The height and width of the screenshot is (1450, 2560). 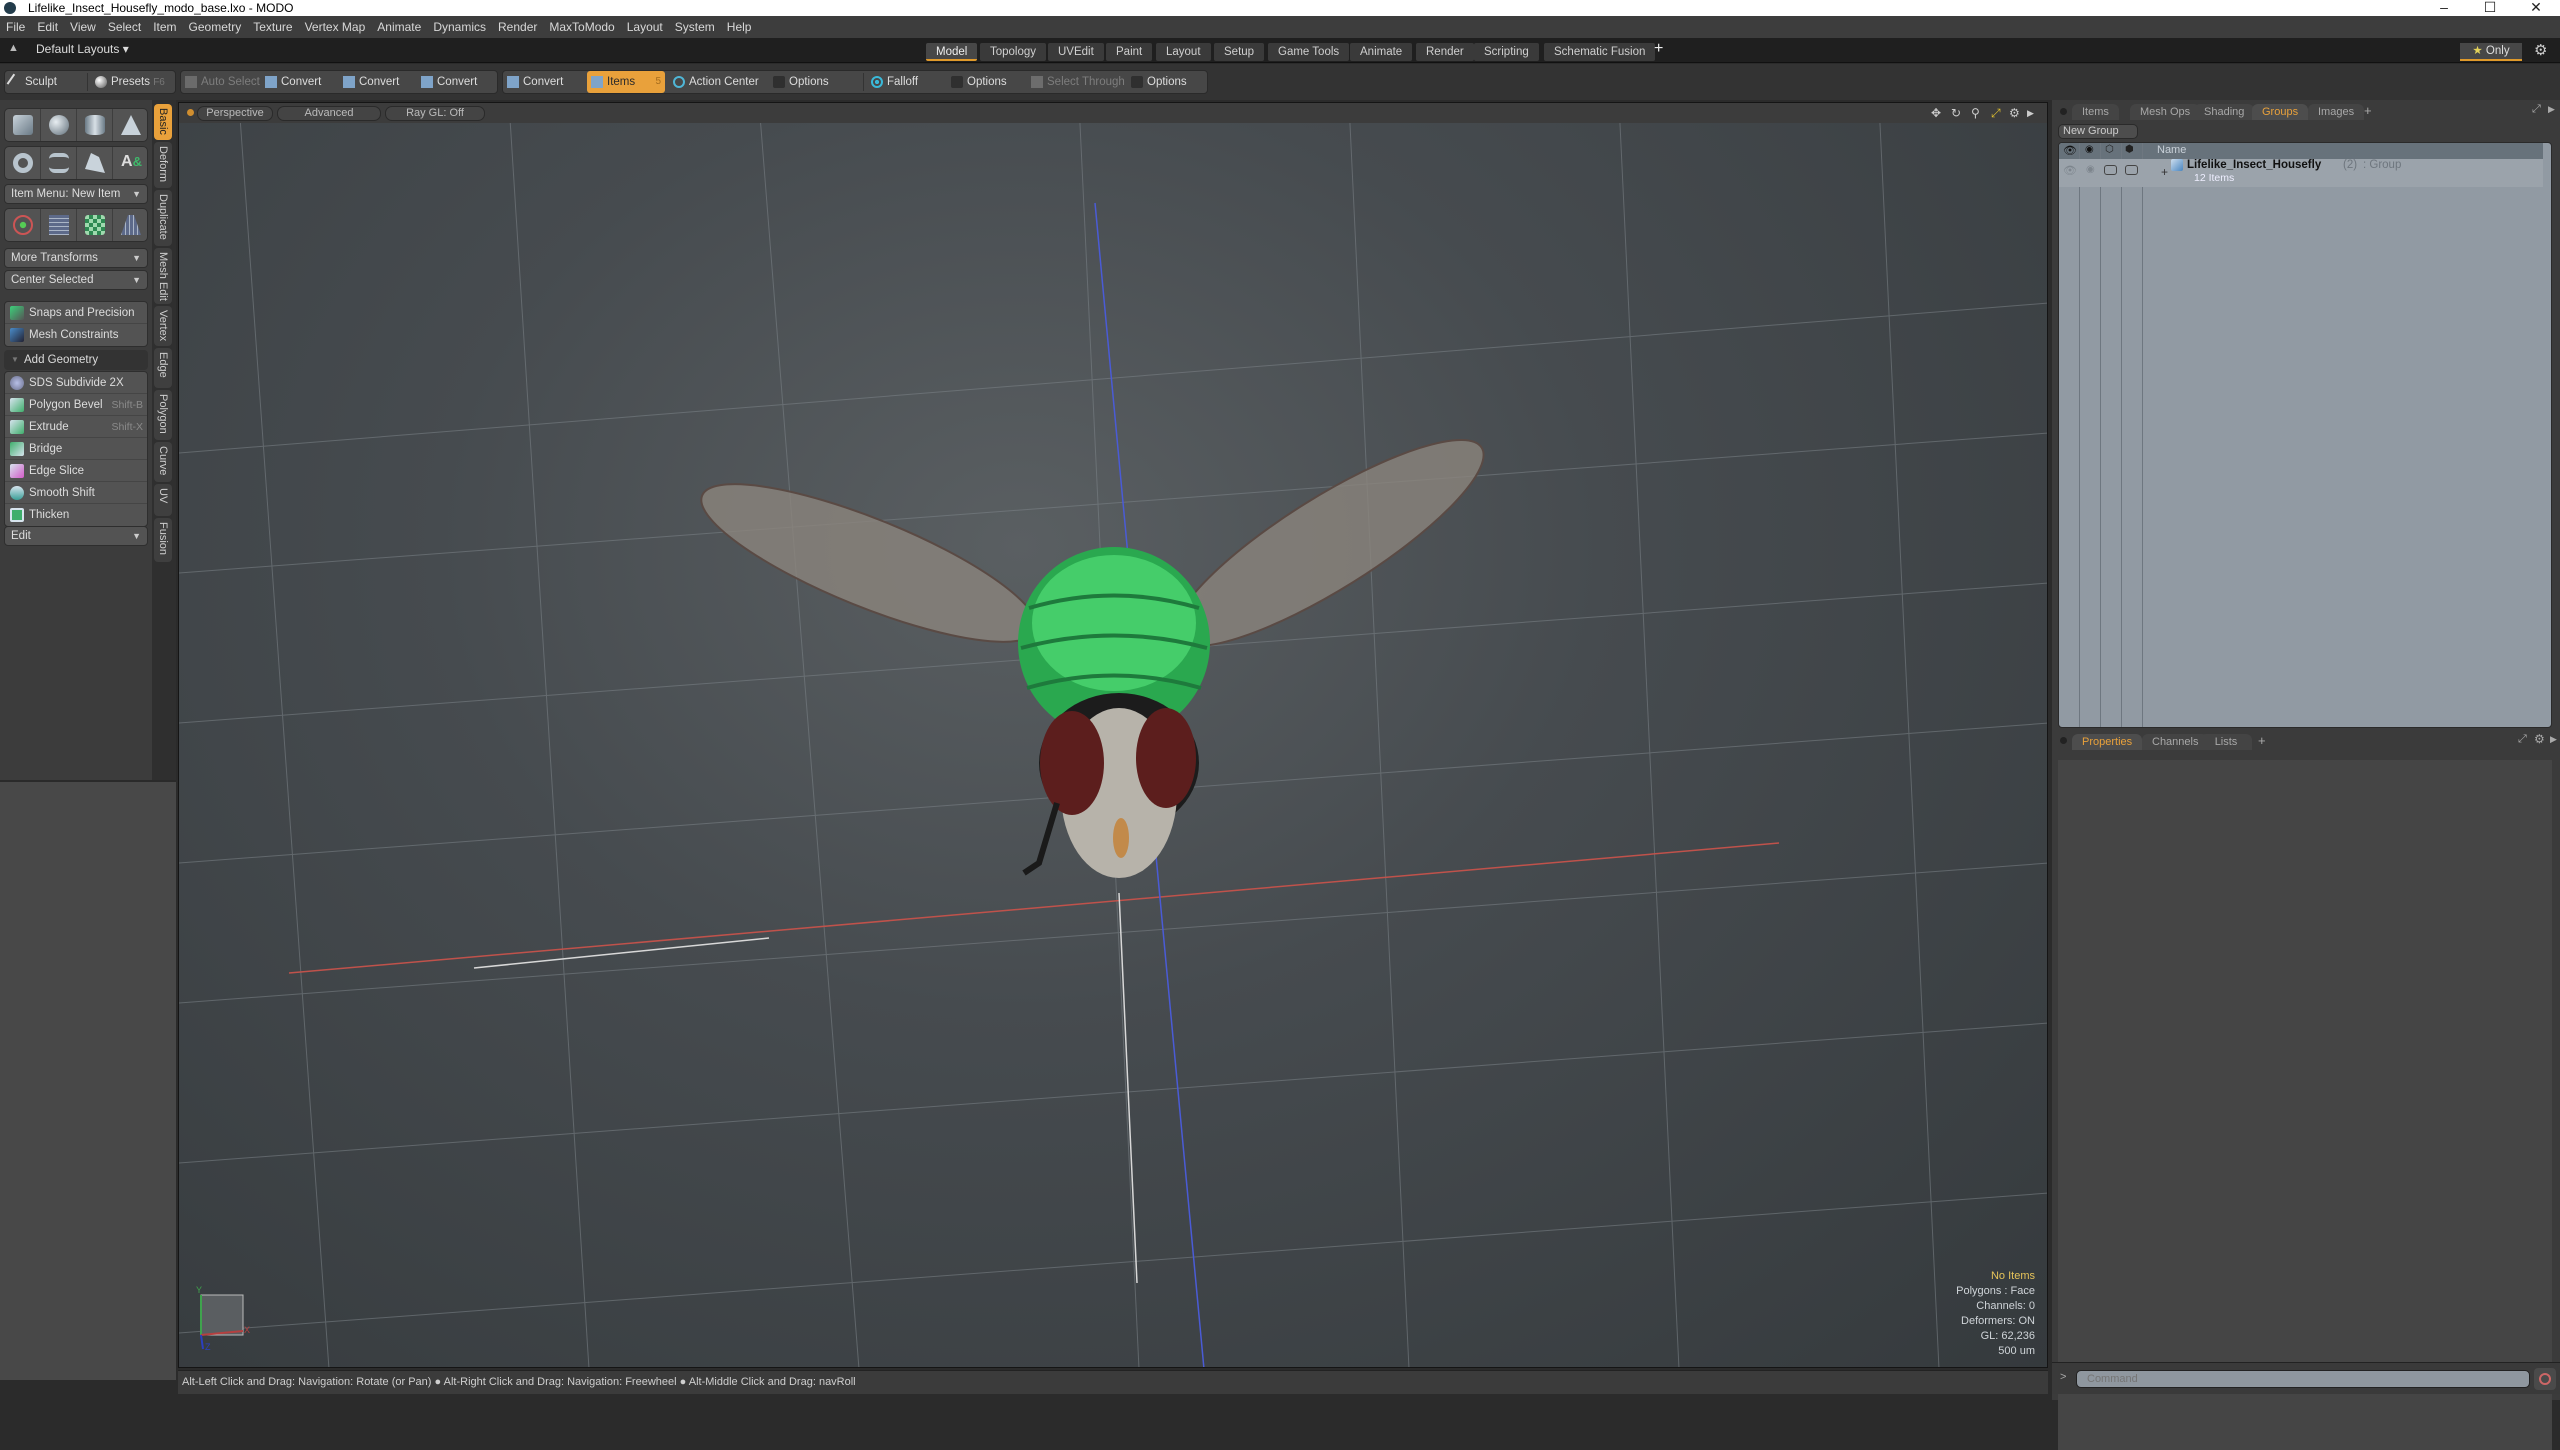 I want to click on menu-file: File, so click(x=15, y=27).